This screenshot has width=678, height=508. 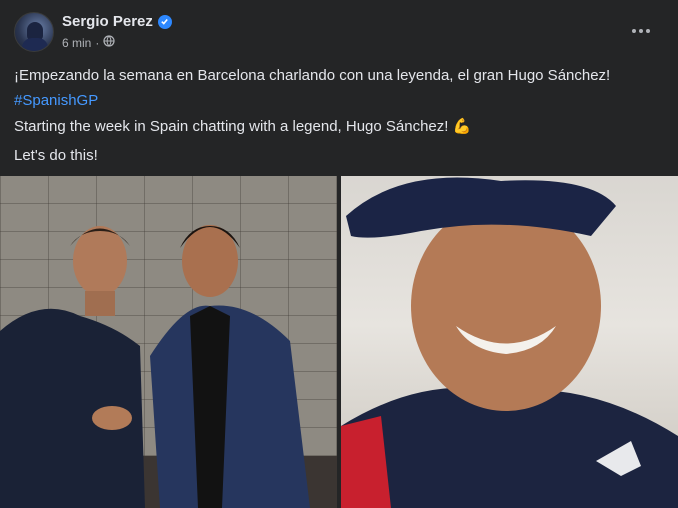 I want to click on handshake-hands, so click(x=112, y=418).